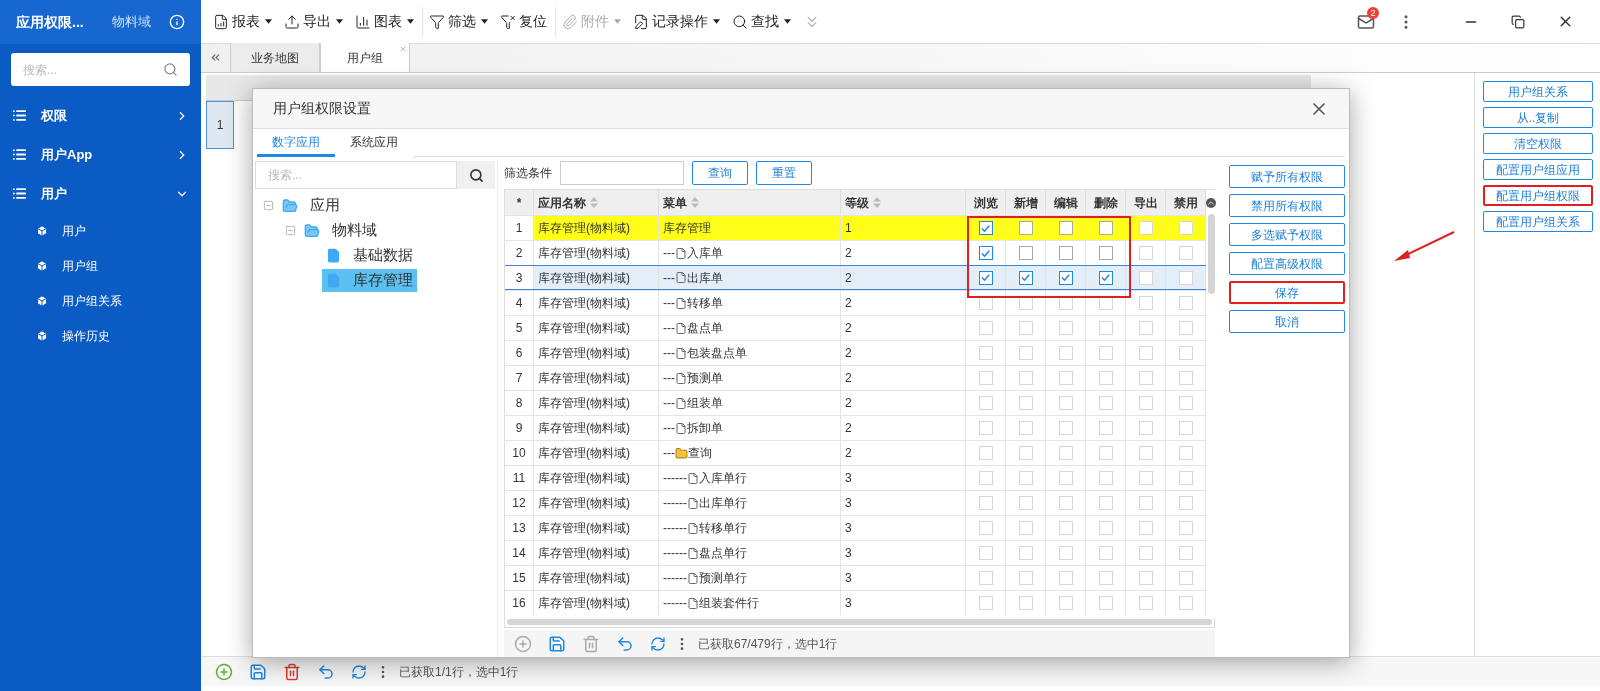  What do you see at coordinates (311, 205) in the screenshot?
I see `tree-item: 应用` at bounding box center [311, 205].